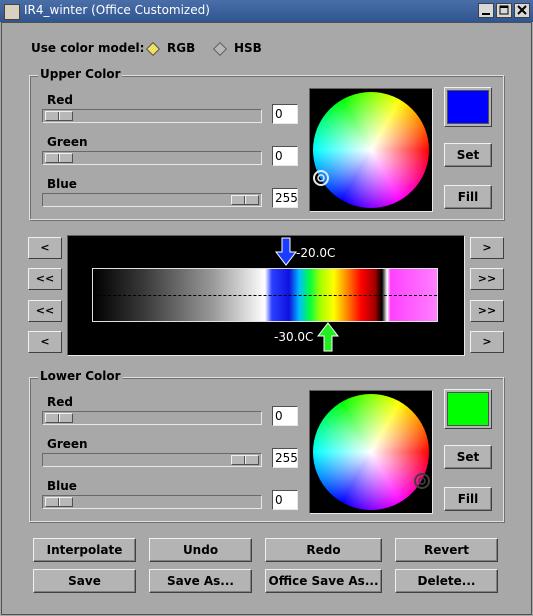 The height and width of the screenshot is (616, 533). I want to click on upper-green-field: 0, so click(285, 156).